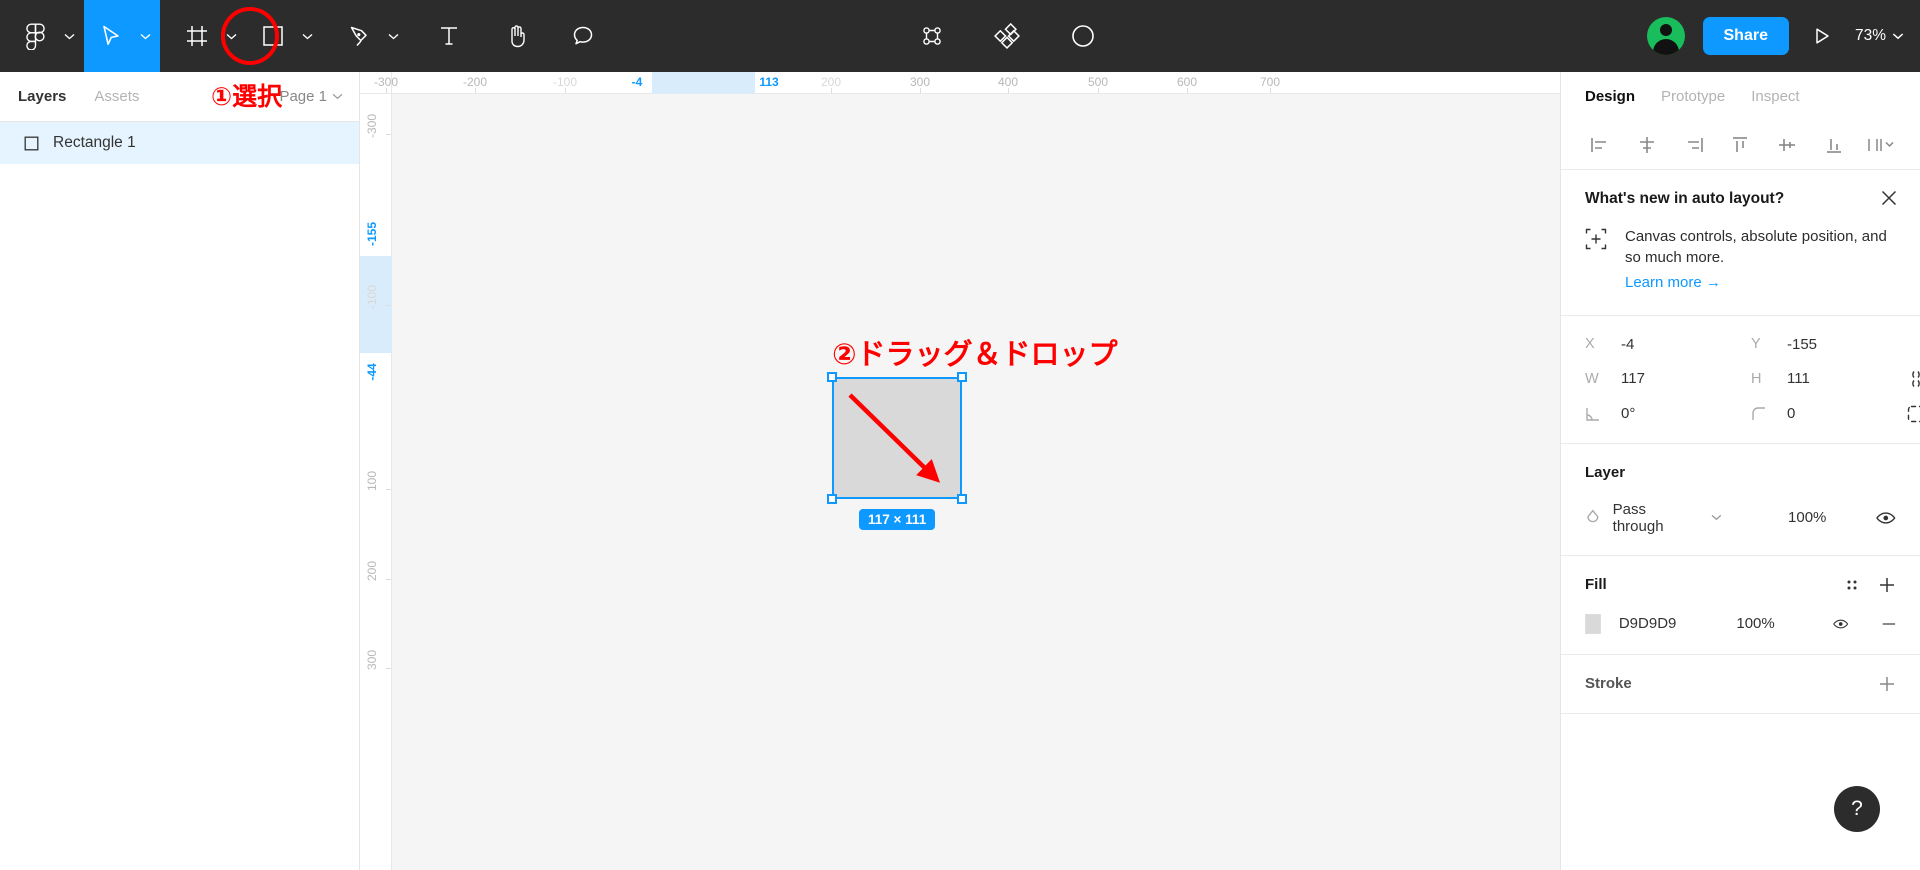 Image resolution: width=1920 pixels, height=870 pixels. Describe the element at coordinates (1596, 585) in the screenshot. I see `fill-section-title: Fill` at that location.